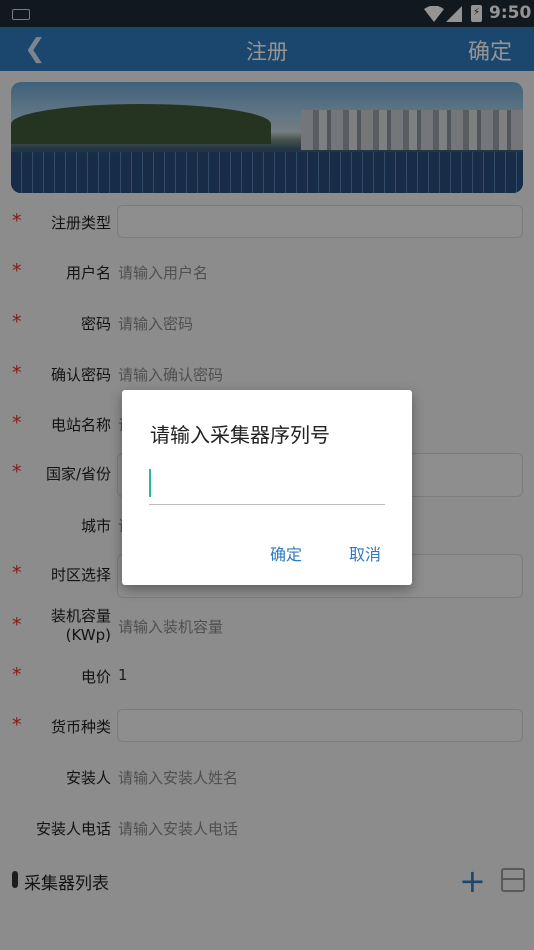 The width and height of the screenshot is (534, 950). Describe the element at coordinates (286, 553) in the screenshot. I see `dialog-ok-button: 确定` at that location.